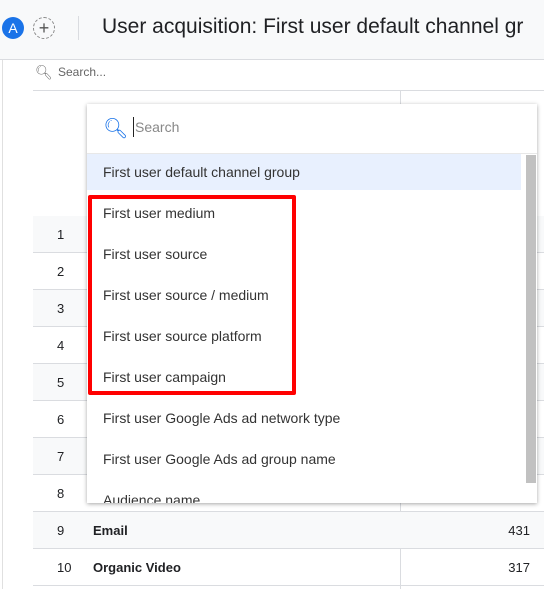 This screenshot has height=589, width=544. I want to click on row-value: 431, so click(519, 530).